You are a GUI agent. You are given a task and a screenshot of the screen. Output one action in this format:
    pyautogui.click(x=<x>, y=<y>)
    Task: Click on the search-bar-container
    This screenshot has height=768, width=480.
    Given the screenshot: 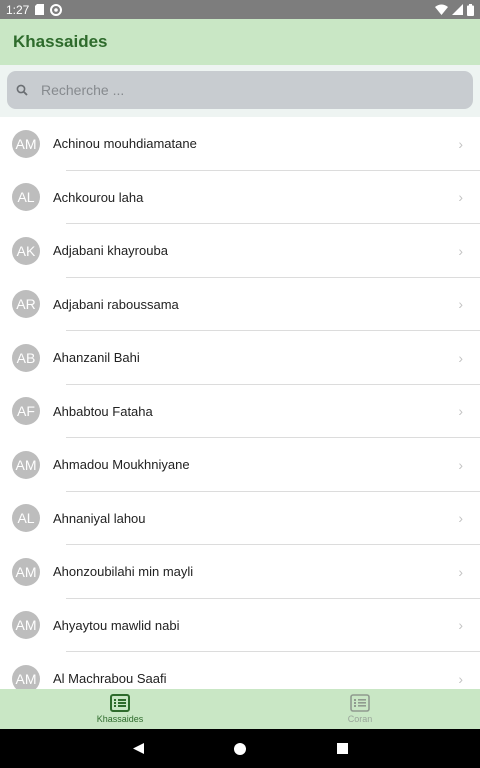 What is the action you would take?
    pyautogui.click(x=240, y=91)
    